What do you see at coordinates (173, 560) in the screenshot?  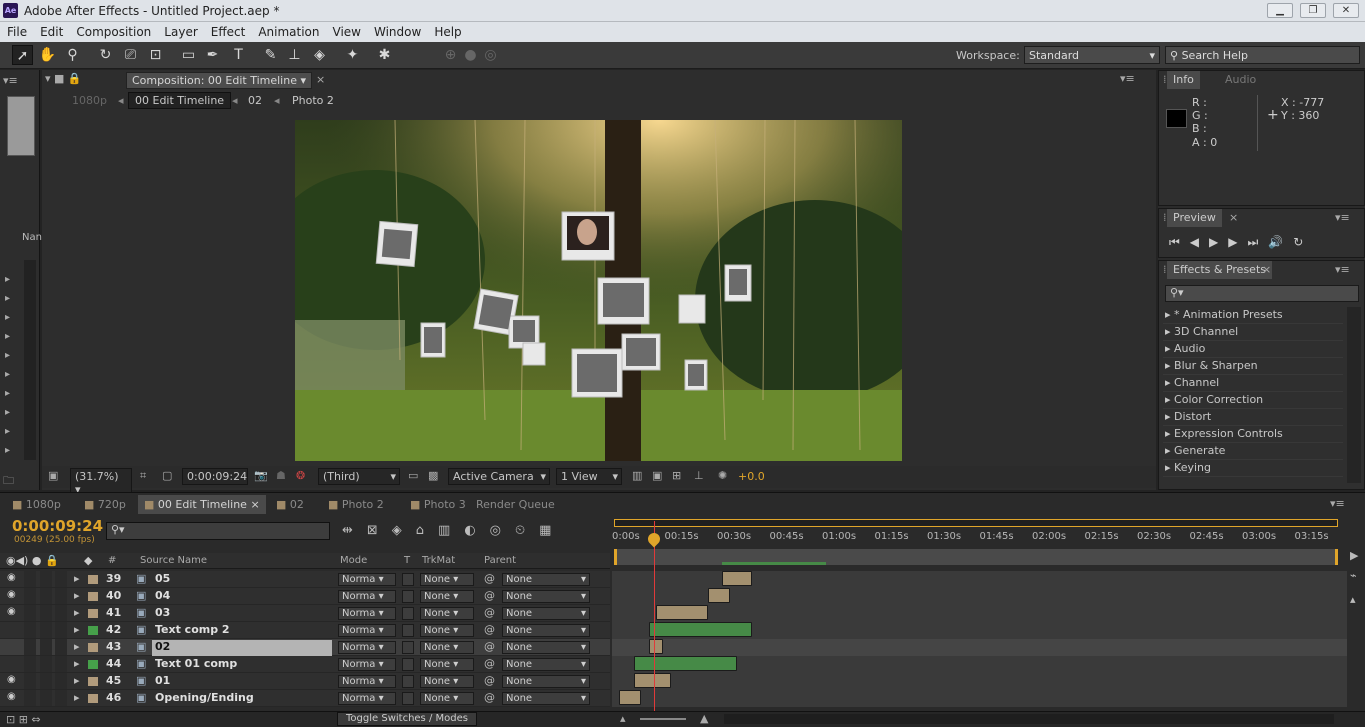 I see `col-source-name: Source Name` at bounding box center [173, 560].